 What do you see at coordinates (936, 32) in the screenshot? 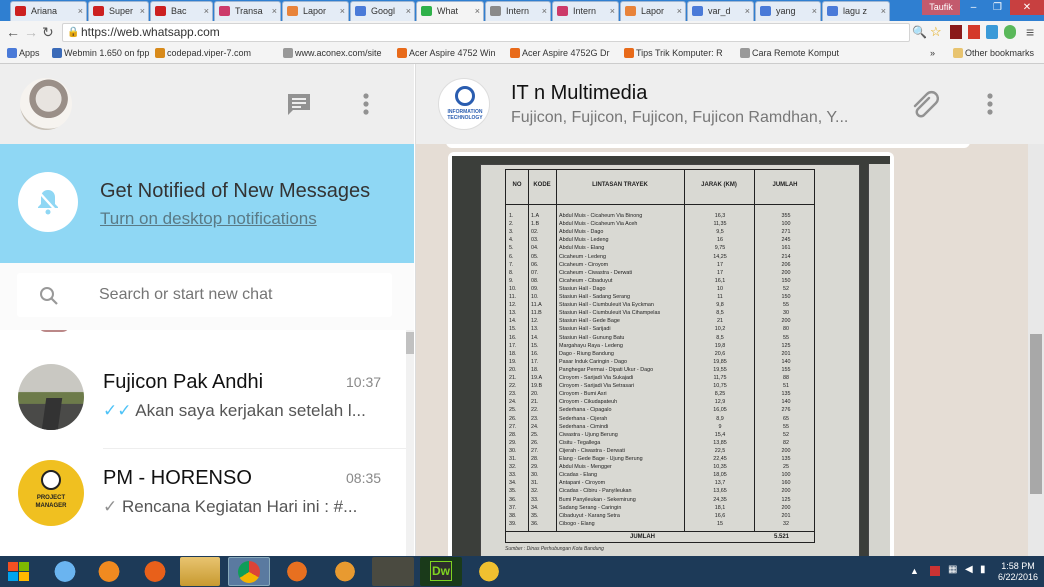
I see `bookmark-star-icon: ☆` at bounding box center [936, 32].